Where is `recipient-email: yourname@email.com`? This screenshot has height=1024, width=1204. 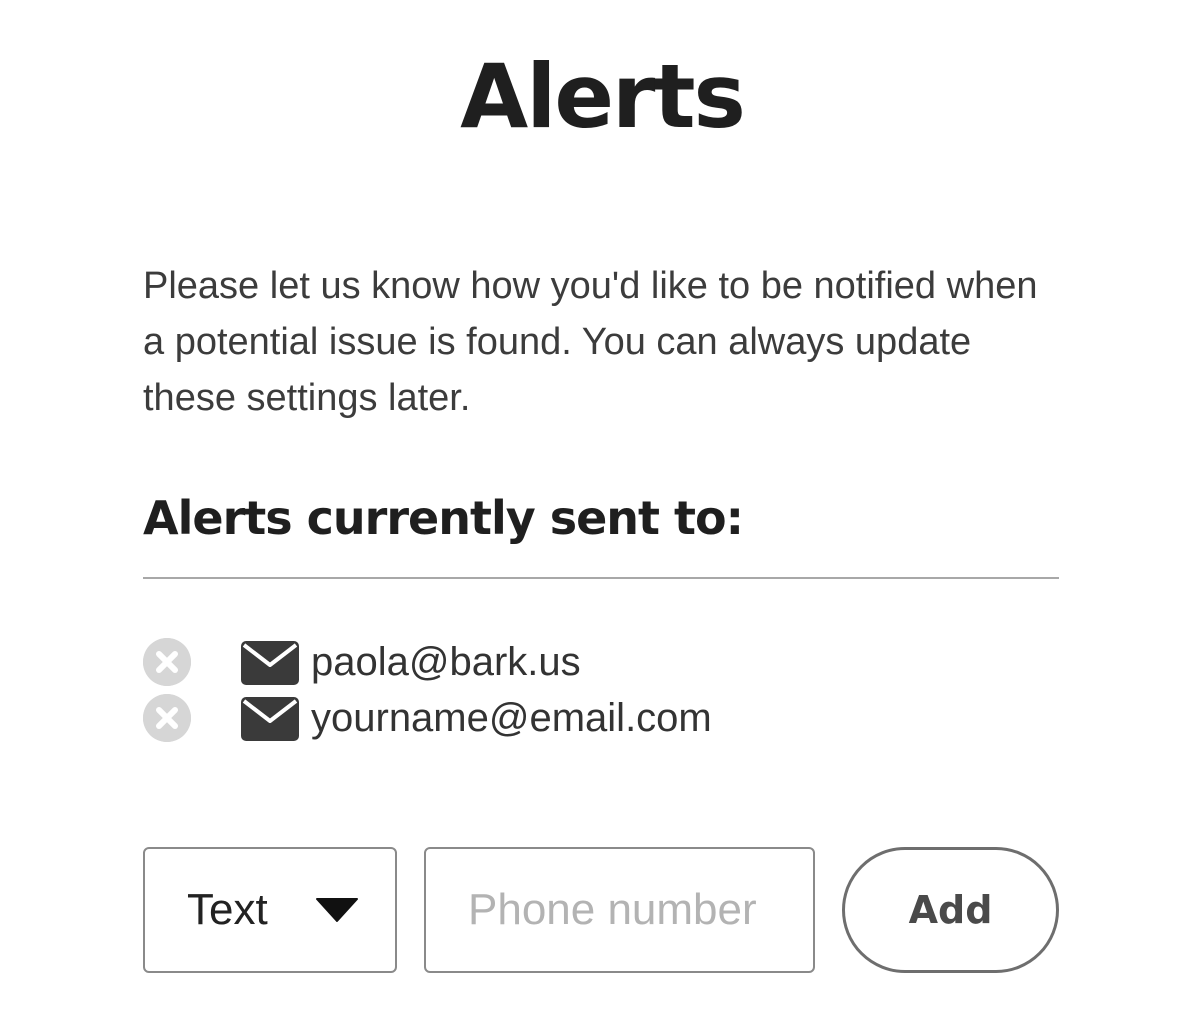 recipient-email: yourname@email.com is located at coordinates (511, 718).